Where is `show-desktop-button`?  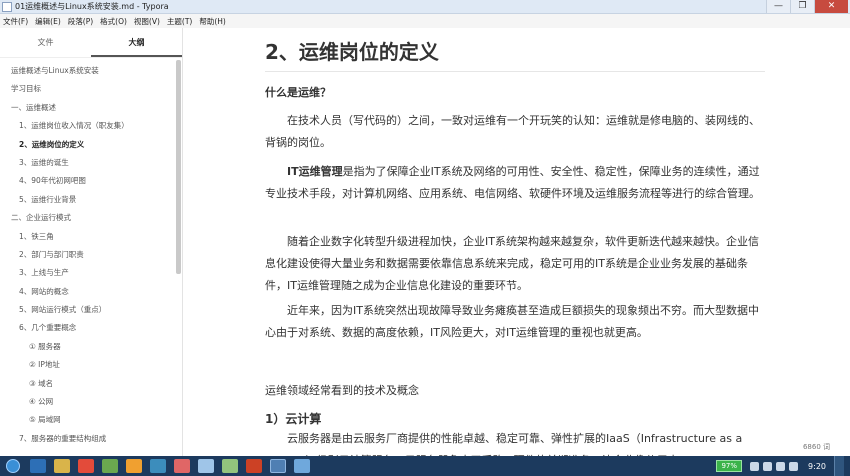
show-desktop-button is located at coordinates (839, 466).